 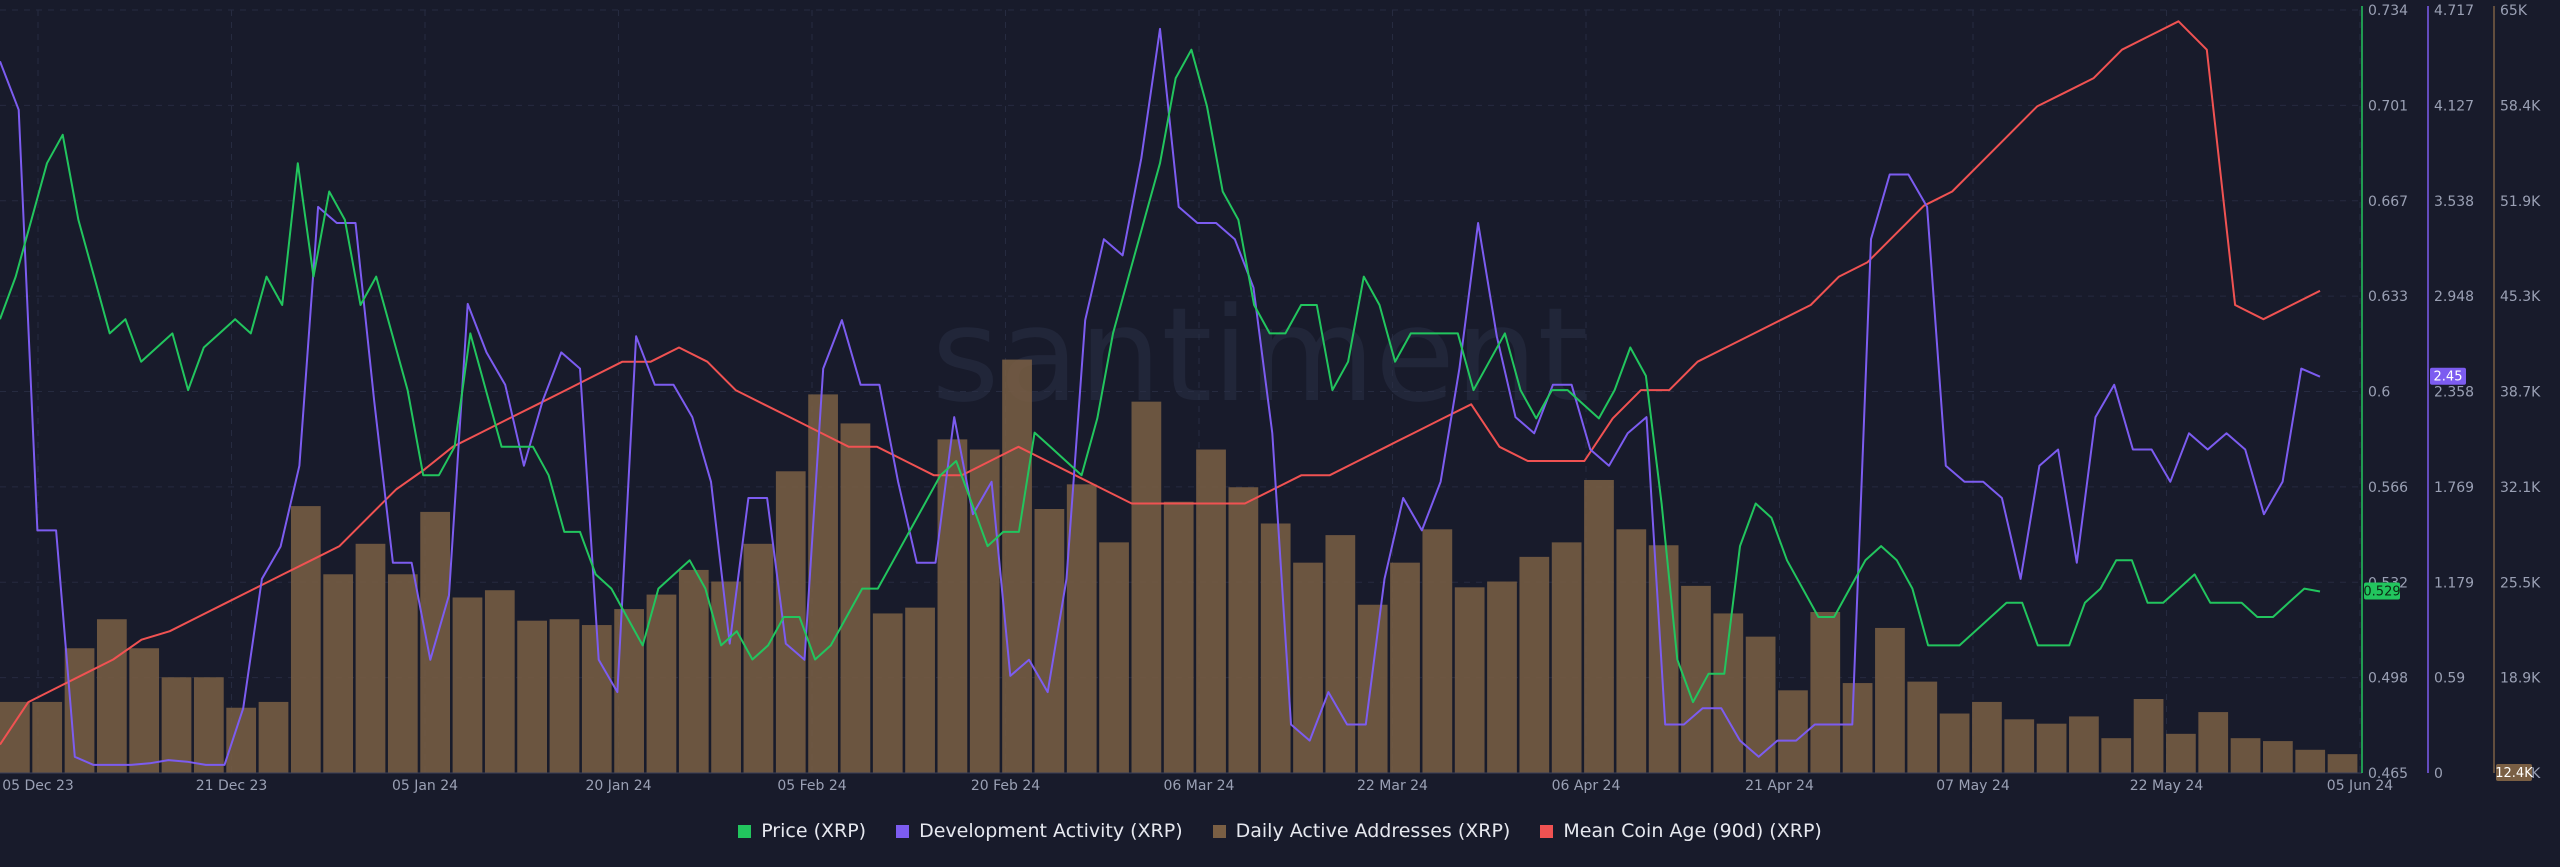 I want to click on legend-item-daily-active-addresses: Daily Active Addresses (XRP), so click(x=1361, y=831).